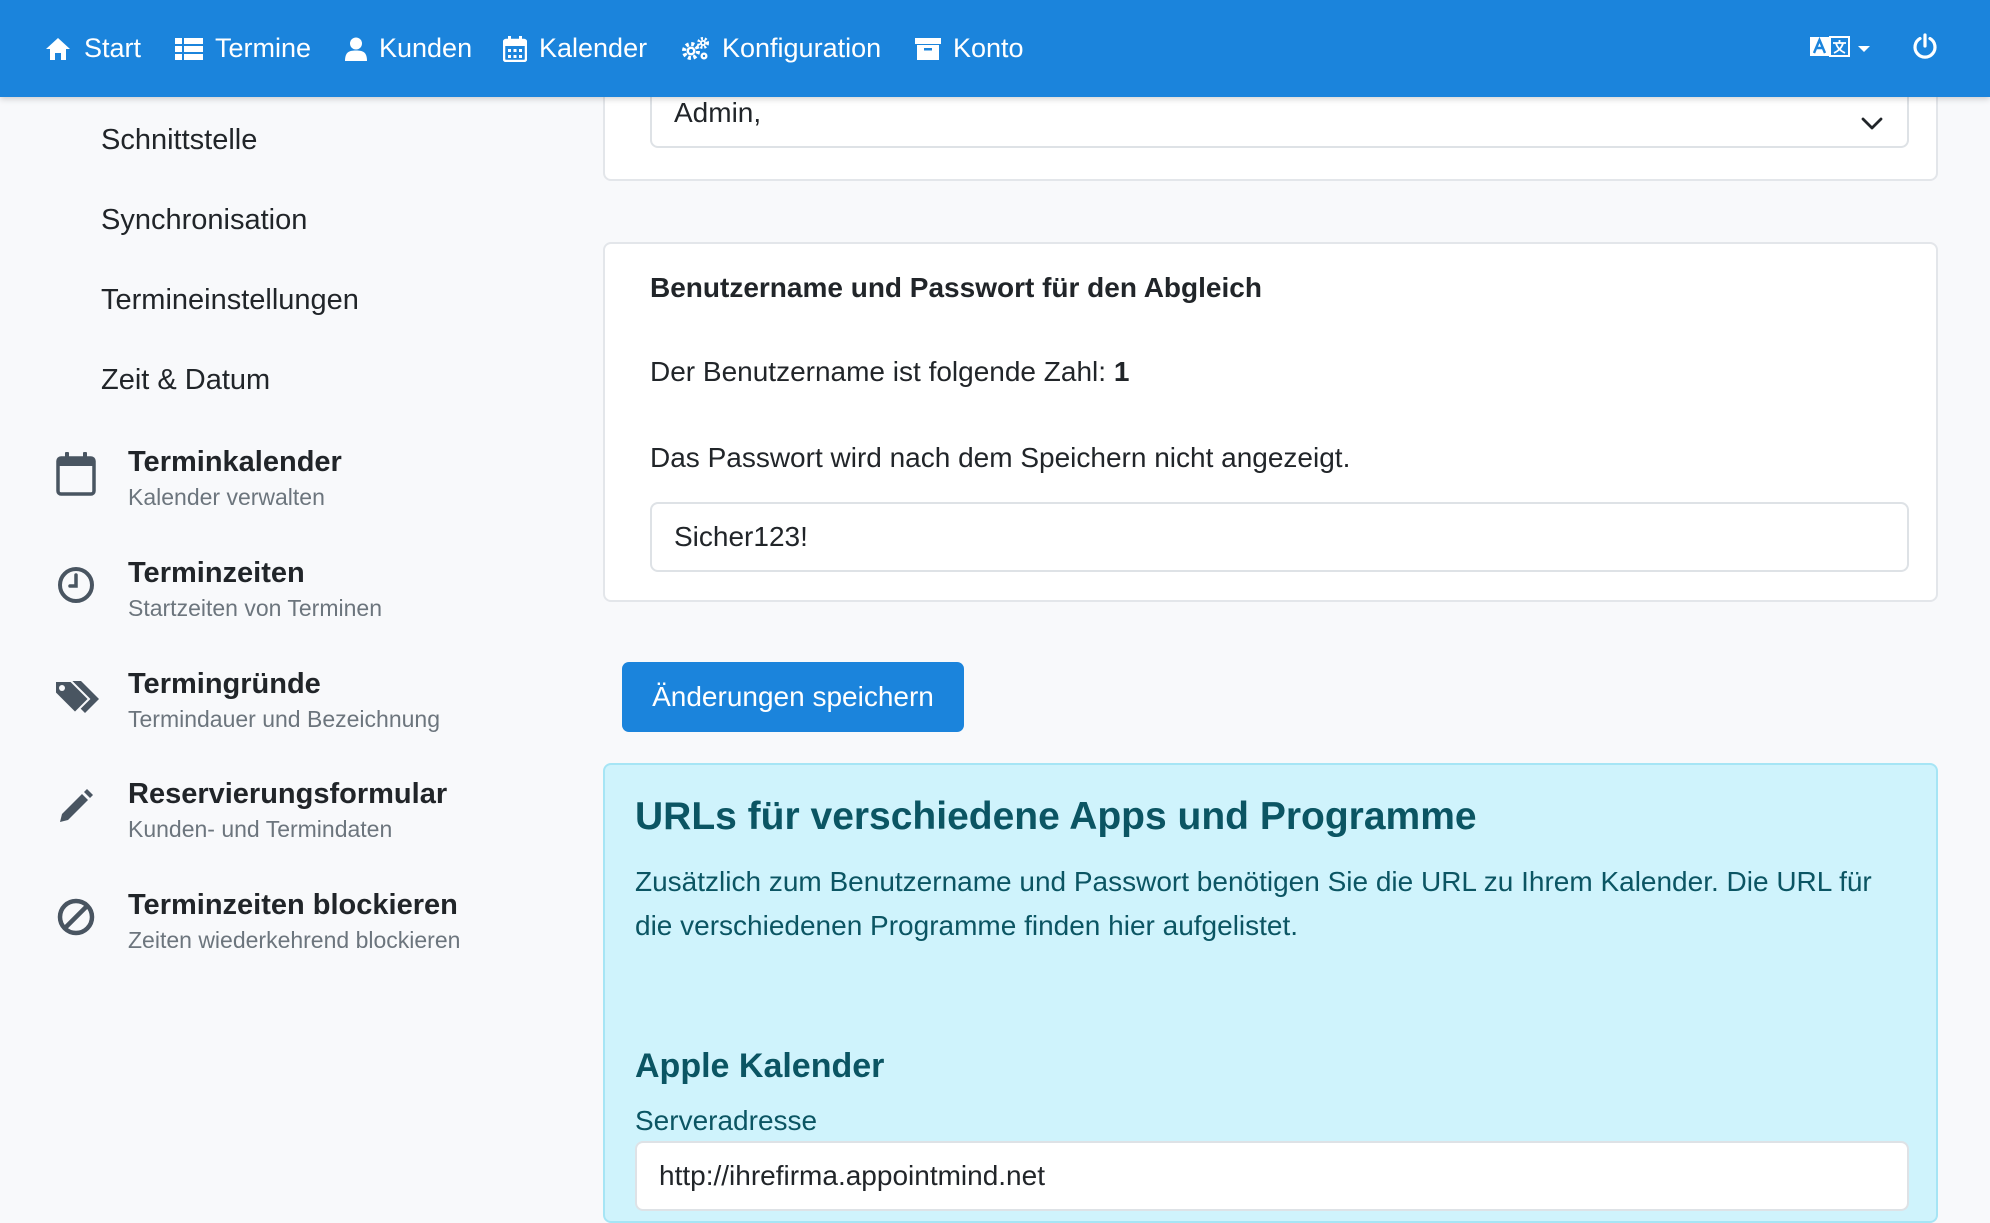 This screenshot has width=1990, height=1223. What do you see at coordinates (216, 573) in the screenshot?
I see `sidebar-entry-title: Terminzeiten` at bounding box center [216, 573].